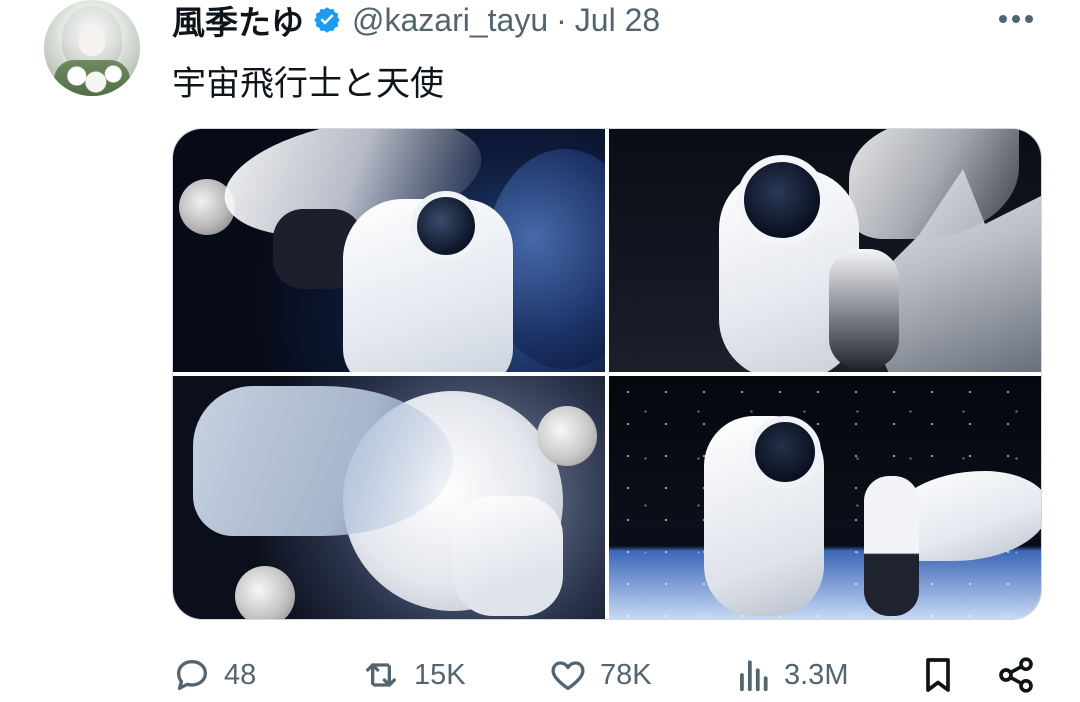  I want to click on tweet-text: 宇宙飛行士と天使, so click(308, 84).